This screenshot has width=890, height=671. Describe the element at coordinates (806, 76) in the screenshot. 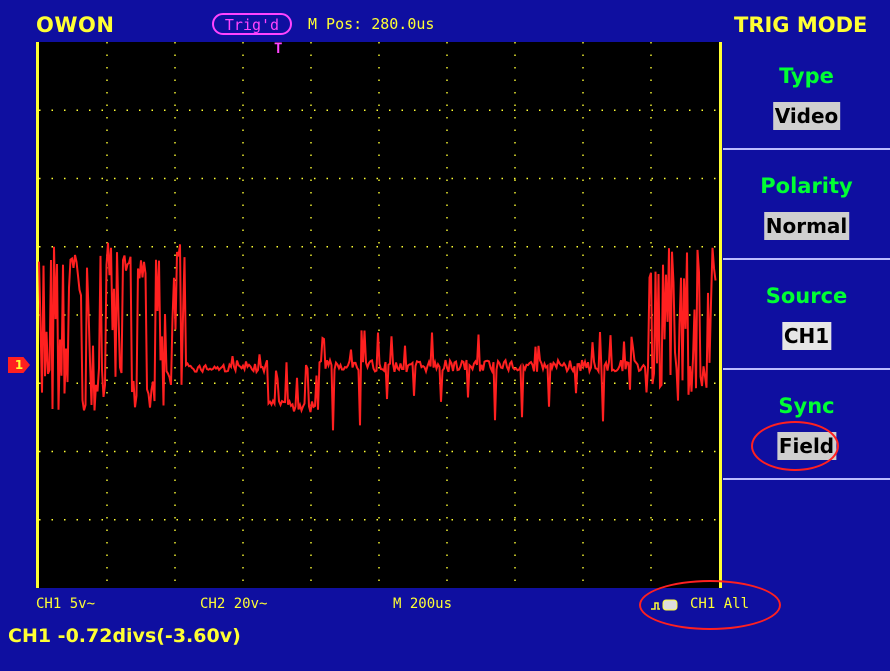

I see `menu-label-type: Type` at that location.